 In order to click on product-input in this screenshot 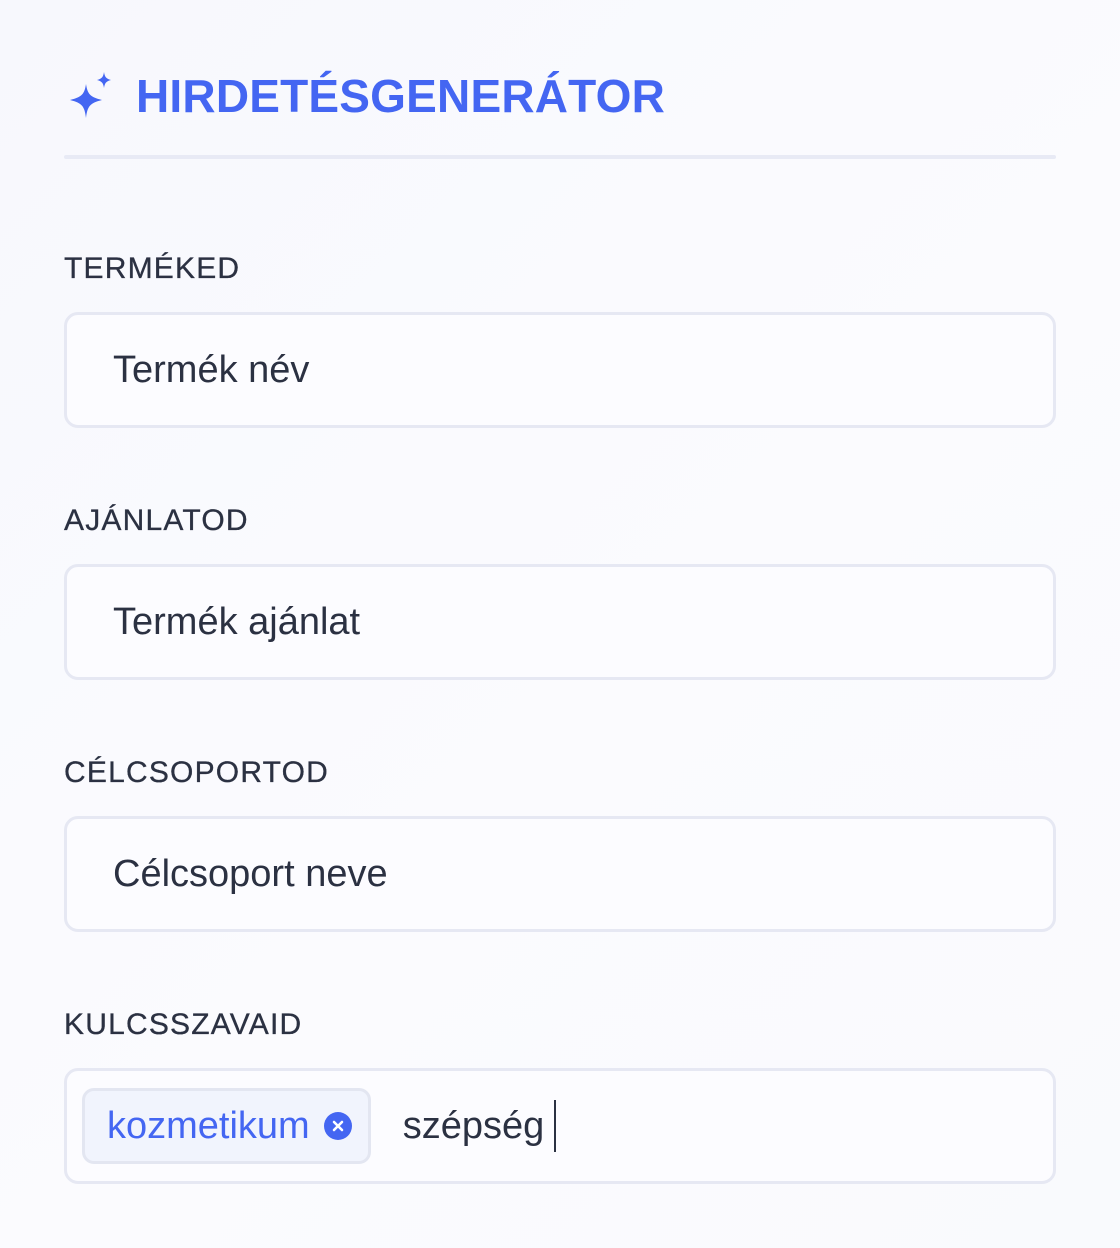, I will do `click(560, 370)`.